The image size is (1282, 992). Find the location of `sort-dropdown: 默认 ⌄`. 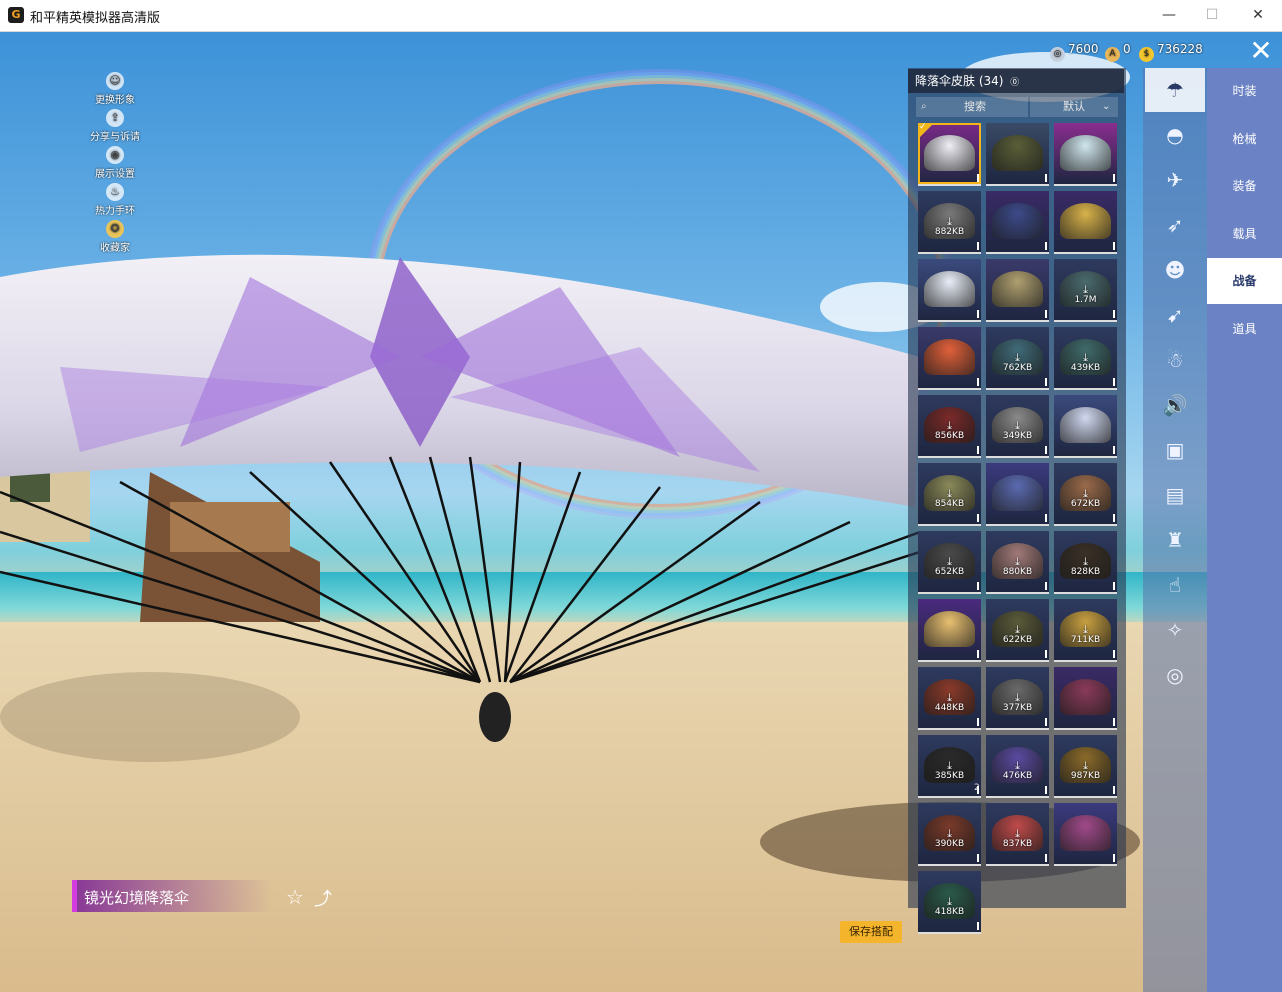

sort-dropdown: 默认 ⌄ is located at coordinates (1074, 107).